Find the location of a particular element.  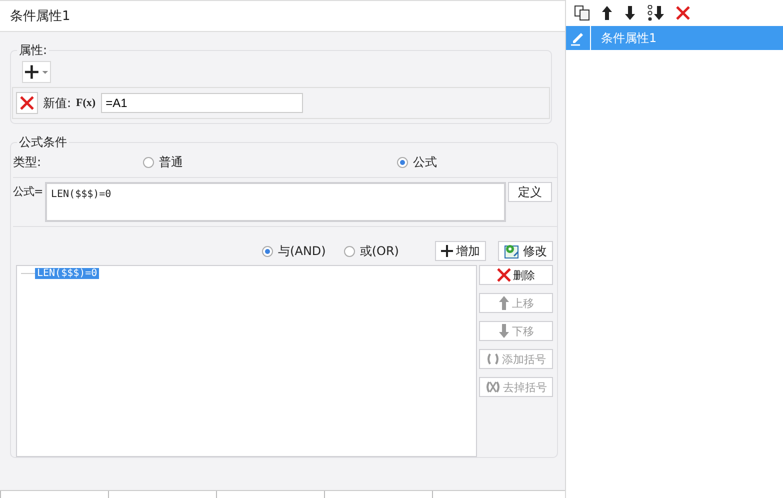

add-dropdown-button is located at coordinates (36, 72).